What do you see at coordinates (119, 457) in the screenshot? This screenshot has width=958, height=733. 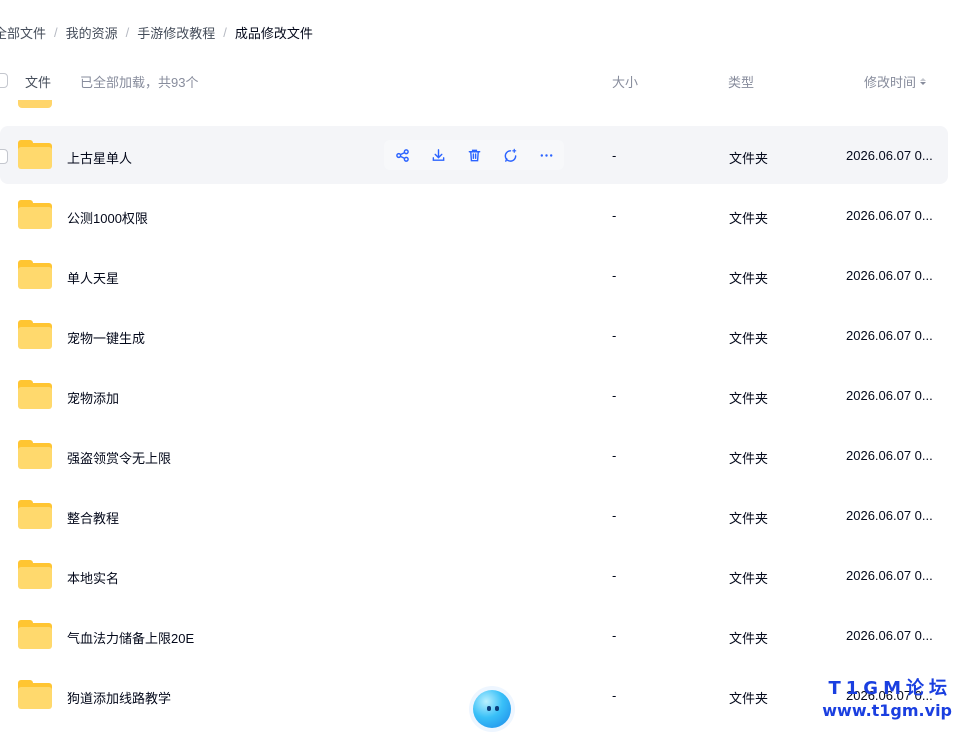 I see `file-name: 强盗领赏令无上限` at bounding box center [119, 457].